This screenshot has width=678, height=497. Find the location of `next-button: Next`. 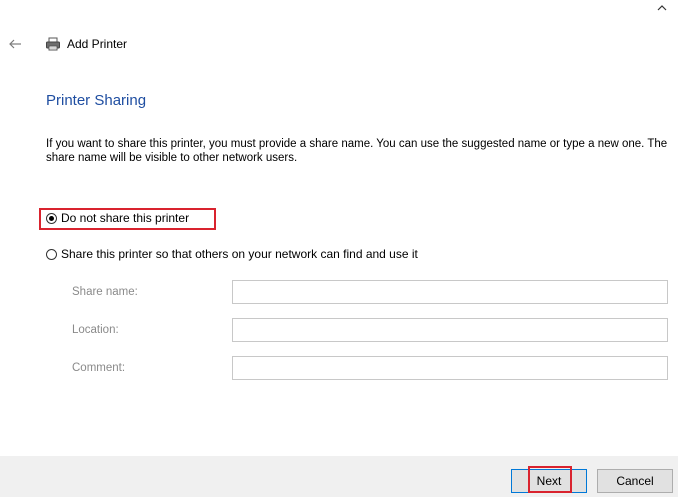

next-button: Next is located at coordinates (549, 481).